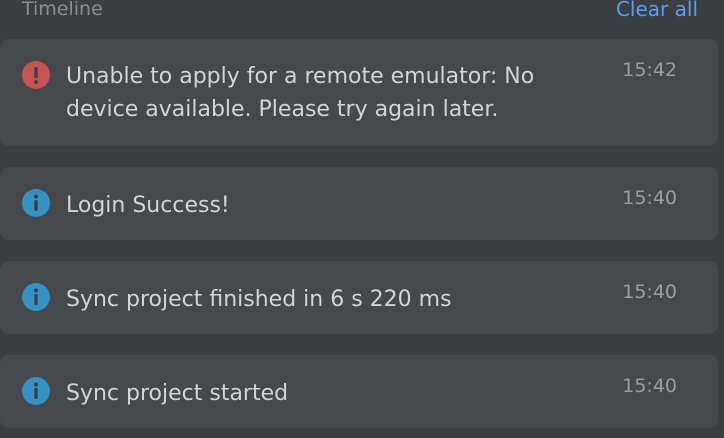  I want to click on notification-message: Login Success!, so click(148, 205).